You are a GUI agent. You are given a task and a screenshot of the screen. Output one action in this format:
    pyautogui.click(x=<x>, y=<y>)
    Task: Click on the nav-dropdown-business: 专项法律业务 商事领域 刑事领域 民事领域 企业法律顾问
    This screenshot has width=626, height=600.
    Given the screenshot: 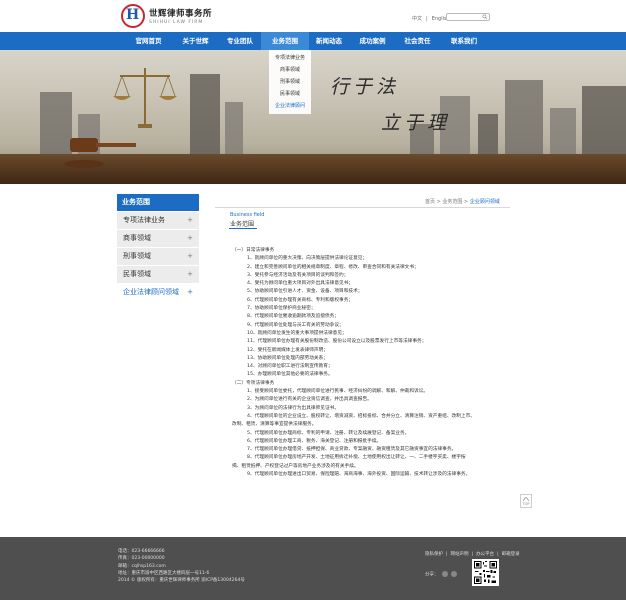 What is the action you would take?
    pyautogui.click(x=290, y=82)
    